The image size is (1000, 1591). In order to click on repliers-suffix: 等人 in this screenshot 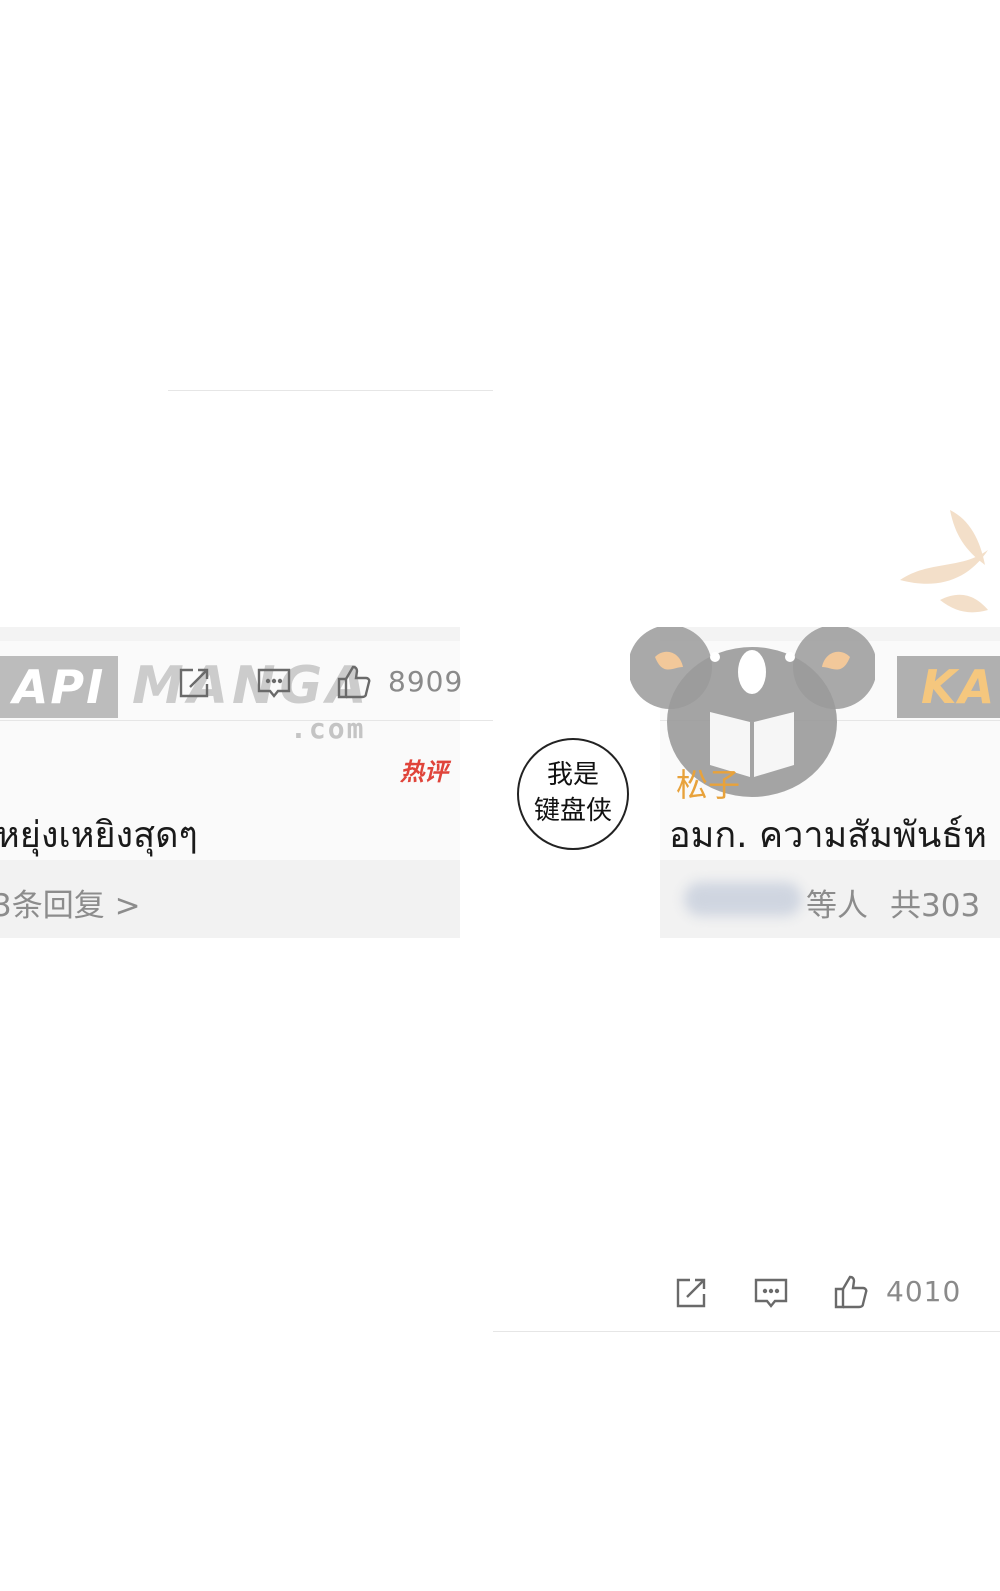, I will do `click(837, 906)`.